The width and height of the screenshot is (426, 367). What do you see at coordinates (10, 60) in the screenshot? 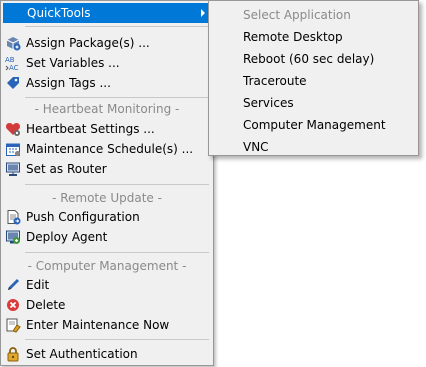
I see `svg-text: AB` at bounding box center [10, 60].